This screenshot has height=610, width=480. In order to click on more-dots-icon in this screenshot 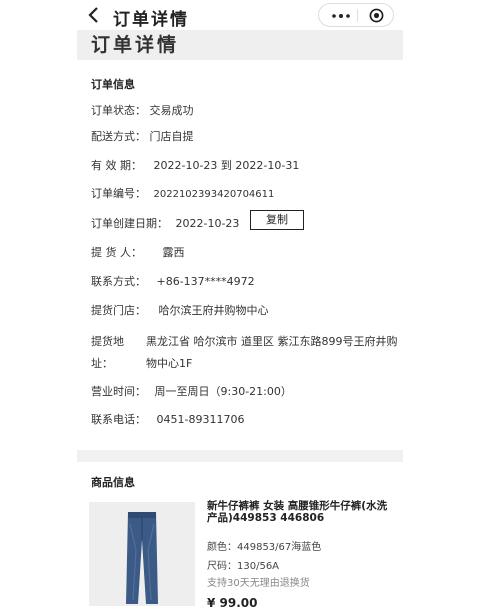, I will do `click(341, 16)`.